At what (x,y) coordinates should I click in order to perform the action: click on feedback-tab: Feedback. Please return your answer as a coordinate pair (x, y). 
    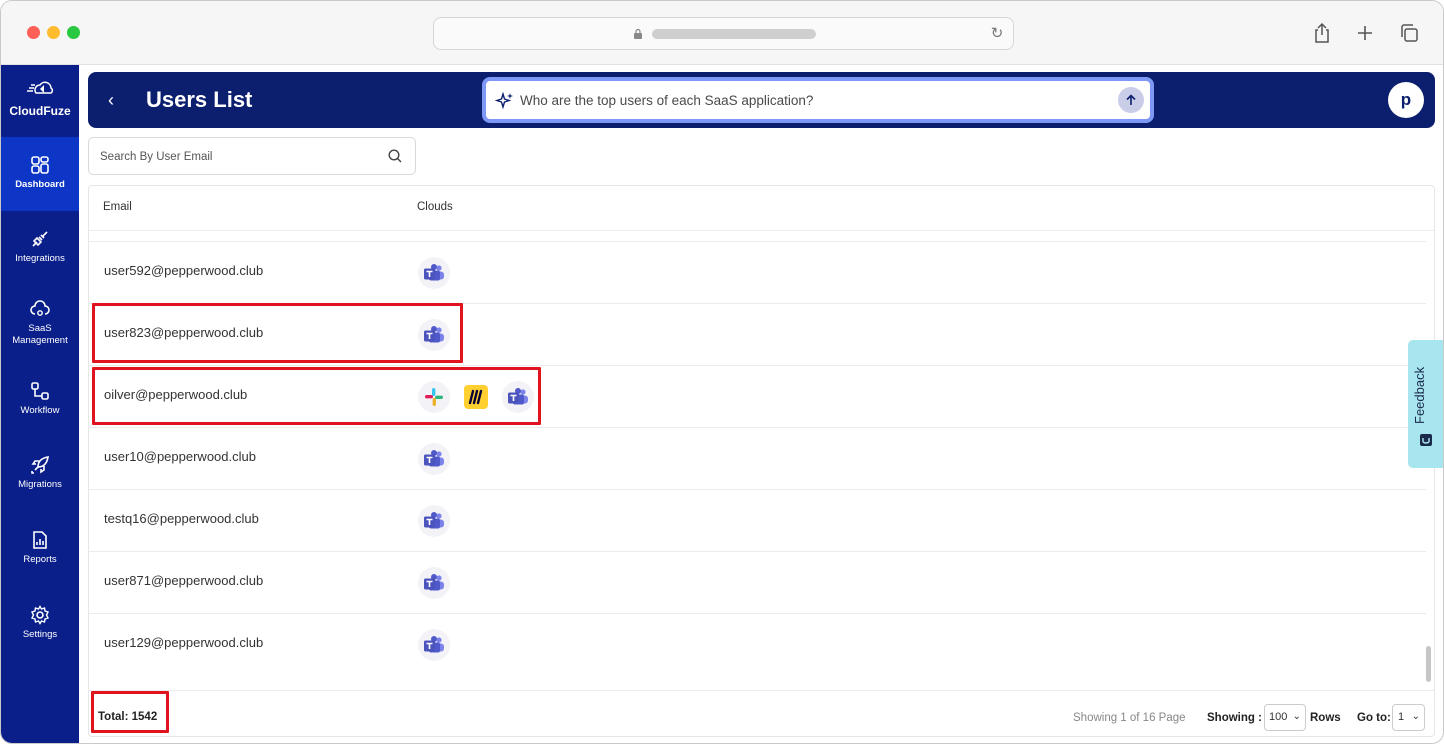
    Looking at the image, I should click on (1425, 404).